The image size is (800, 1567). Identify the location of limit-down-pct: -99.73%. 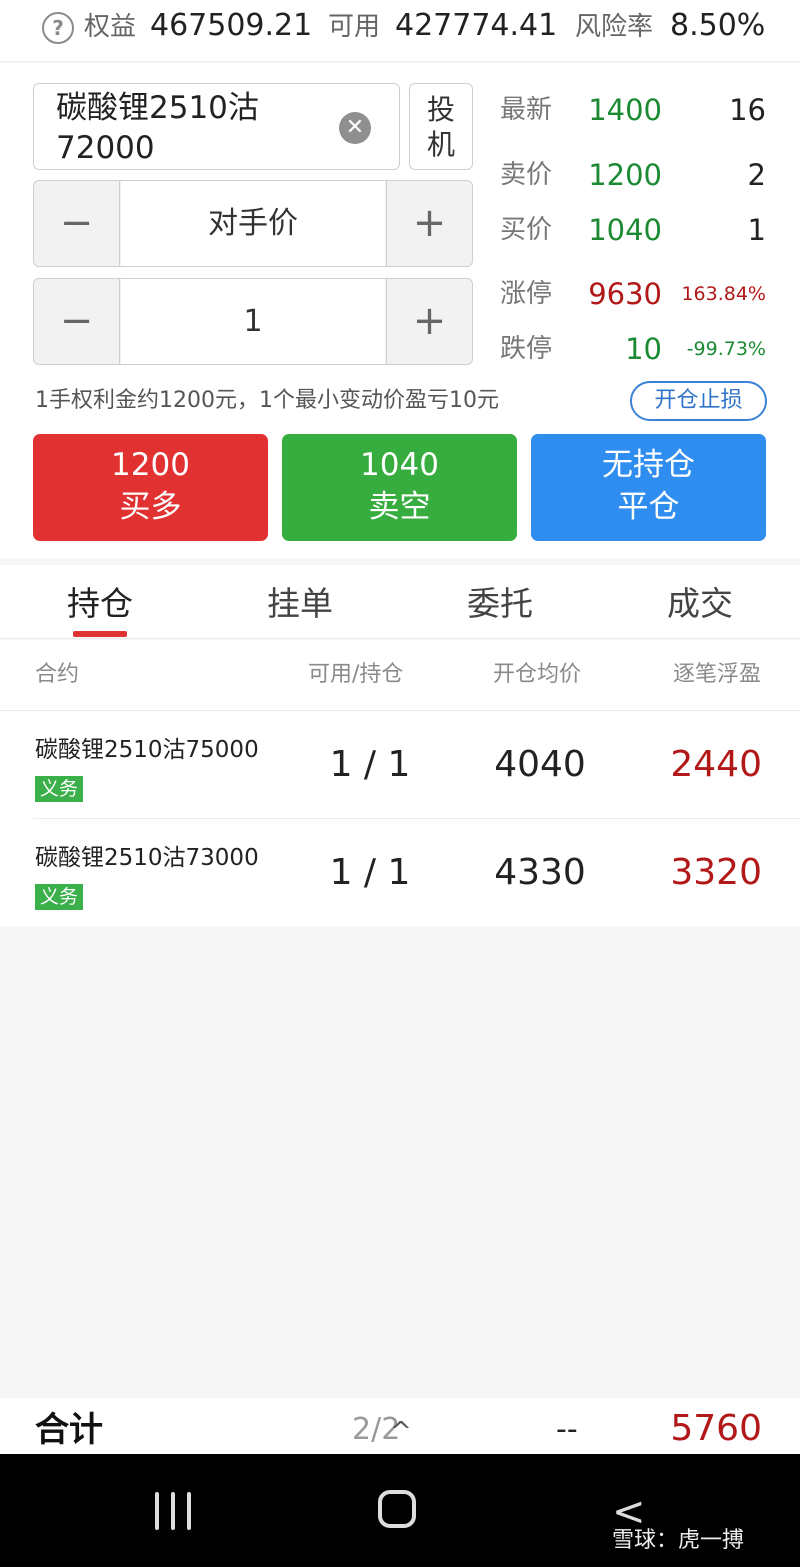
(726, 349).